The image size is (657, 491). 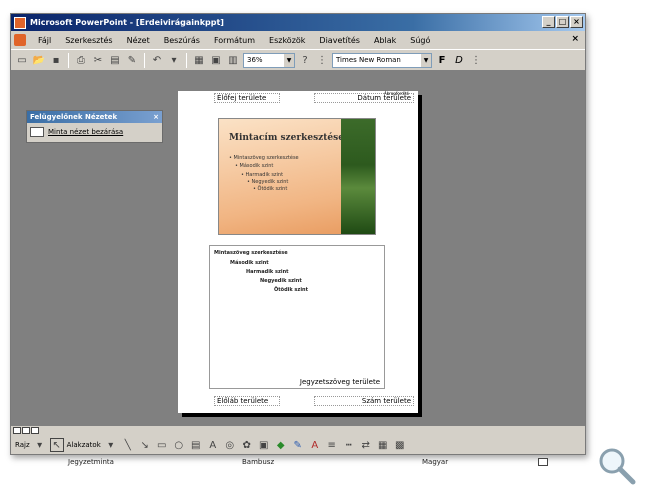 What do you see at coordinates (138, 40) in the screenshot?
I see `menu-view: Nézet` at bounding box center [138, 40].